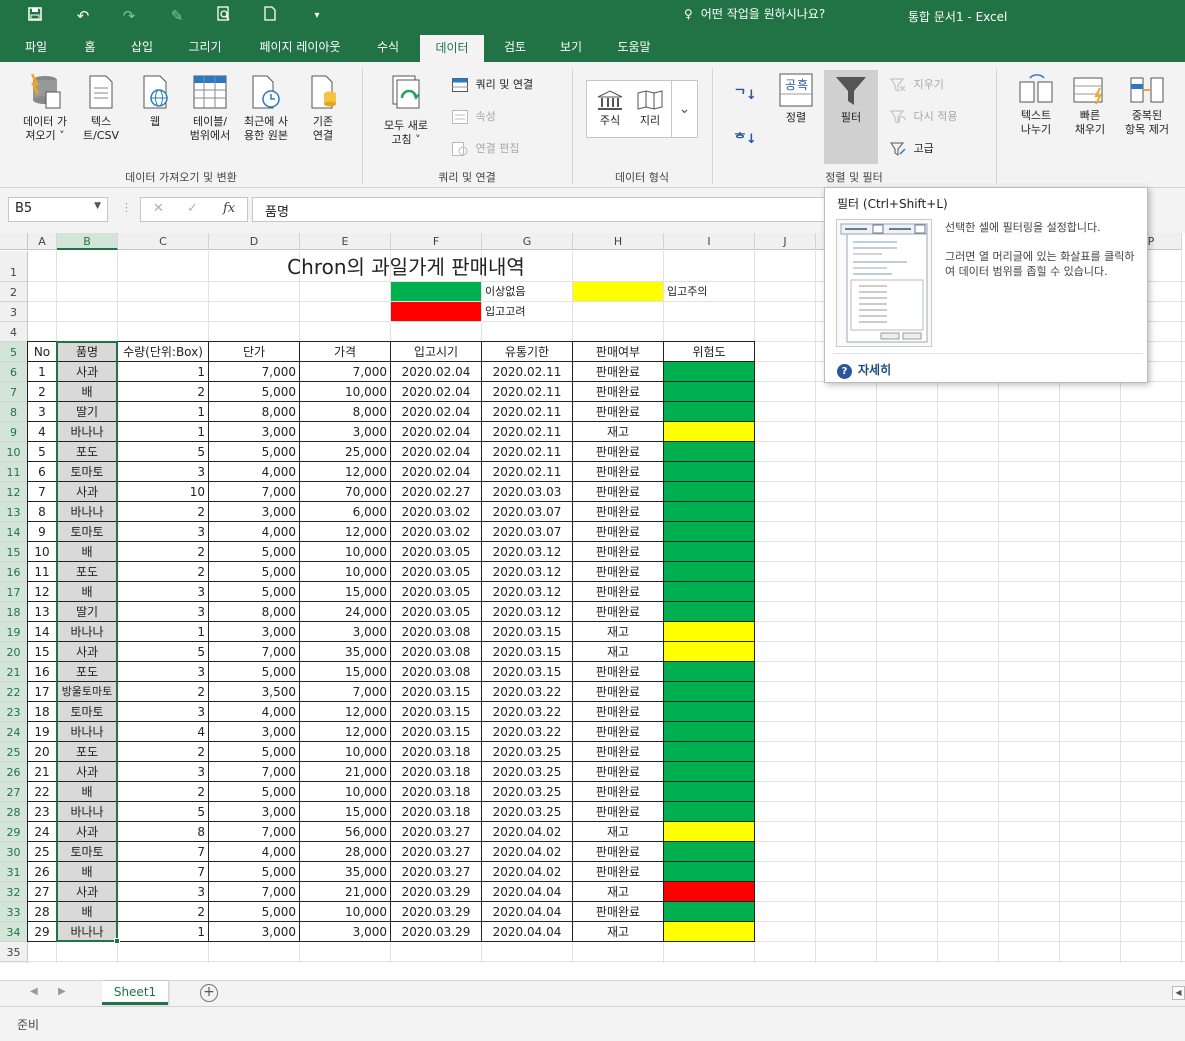 The height and width of the screenshot is (1041, 1185). What do you see at coordinates (210, 107) in the screenshot?
I see `from-table-button: 테이블/ 범위에서` at bounding box center [210, 107].